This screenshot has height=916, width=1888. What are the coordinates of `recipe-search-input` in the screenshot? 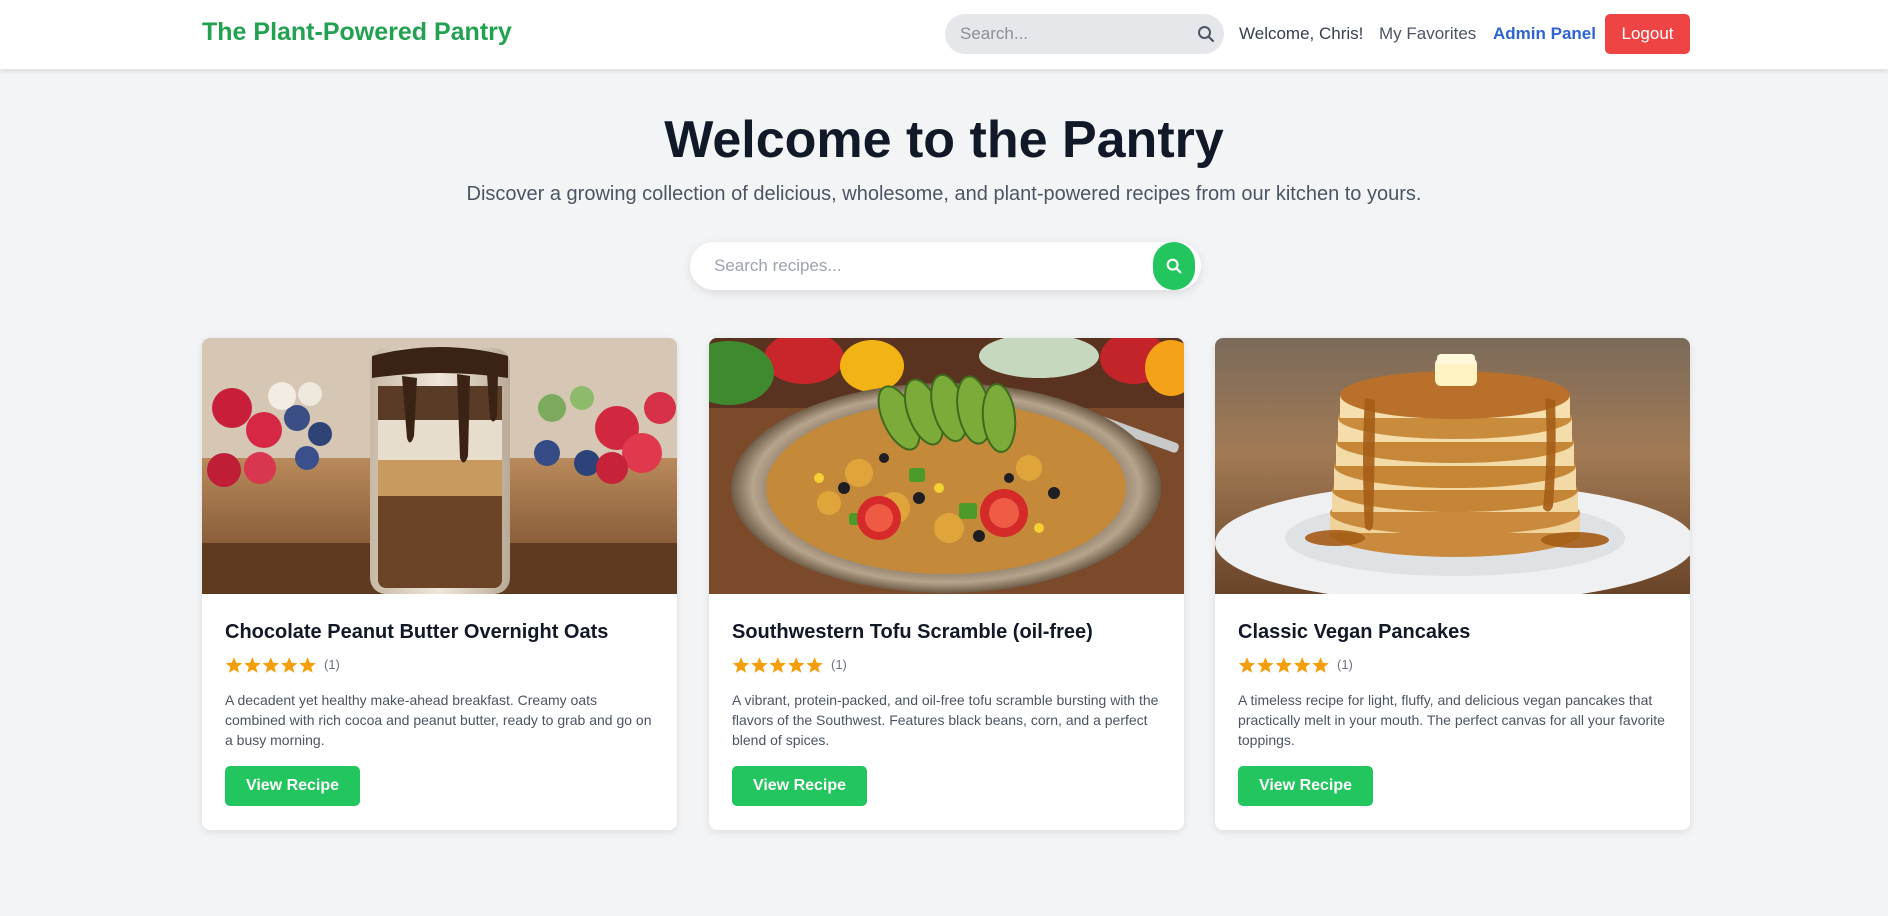 It's located at (945, 266).